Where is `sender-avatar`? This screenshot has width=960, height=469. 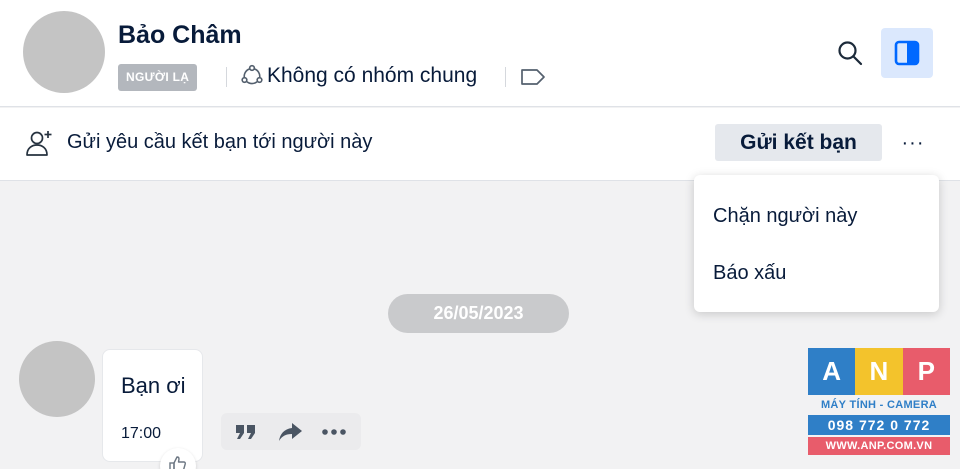 sender-avatar is located at coordinates (57, 379).